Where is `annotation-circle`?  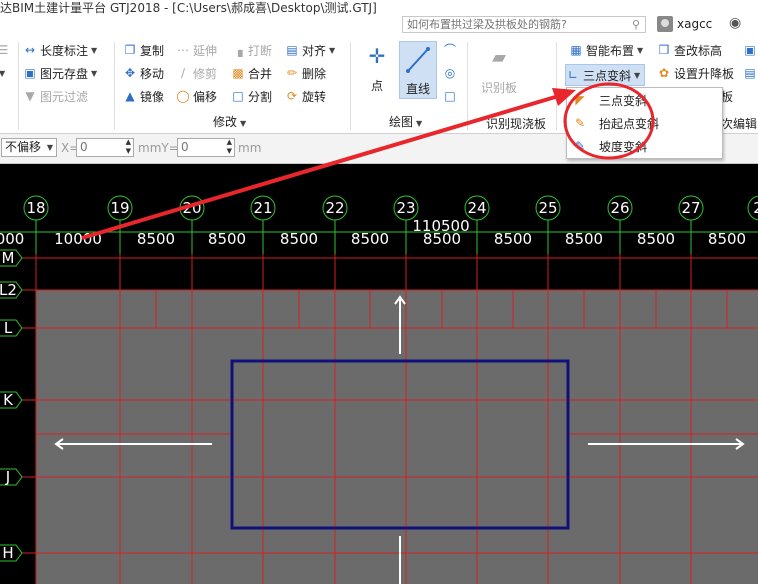 annotation-circle is located at coordinates (609, 121).